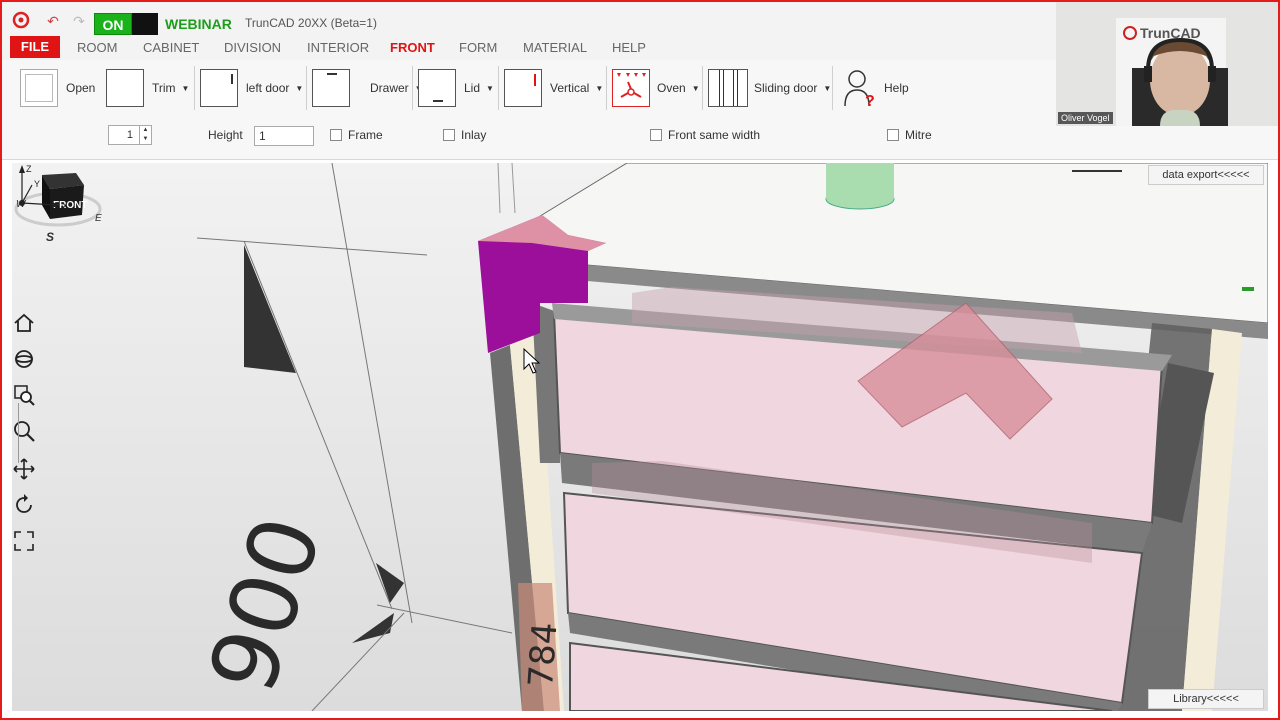  Describe the element at coordinates (113, 24) in the screenshot. I see `toggle-on-label: ON` at that location.